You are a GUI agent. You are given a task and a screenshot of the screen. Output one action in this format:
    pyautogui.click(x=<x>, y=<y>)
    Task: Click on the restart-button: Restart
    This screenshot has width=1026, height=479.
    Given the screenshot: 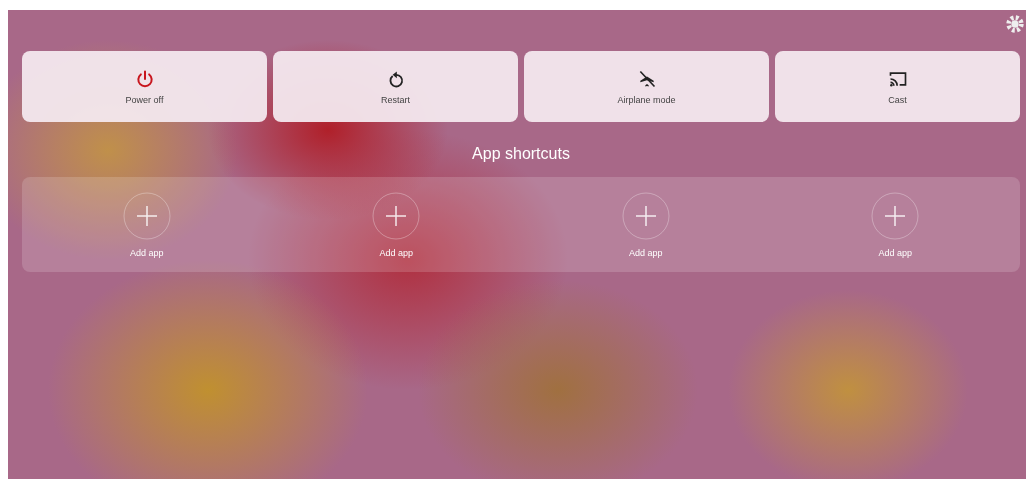 What is the action you would take?
    pyautogui.click(x=395, y=86)
    